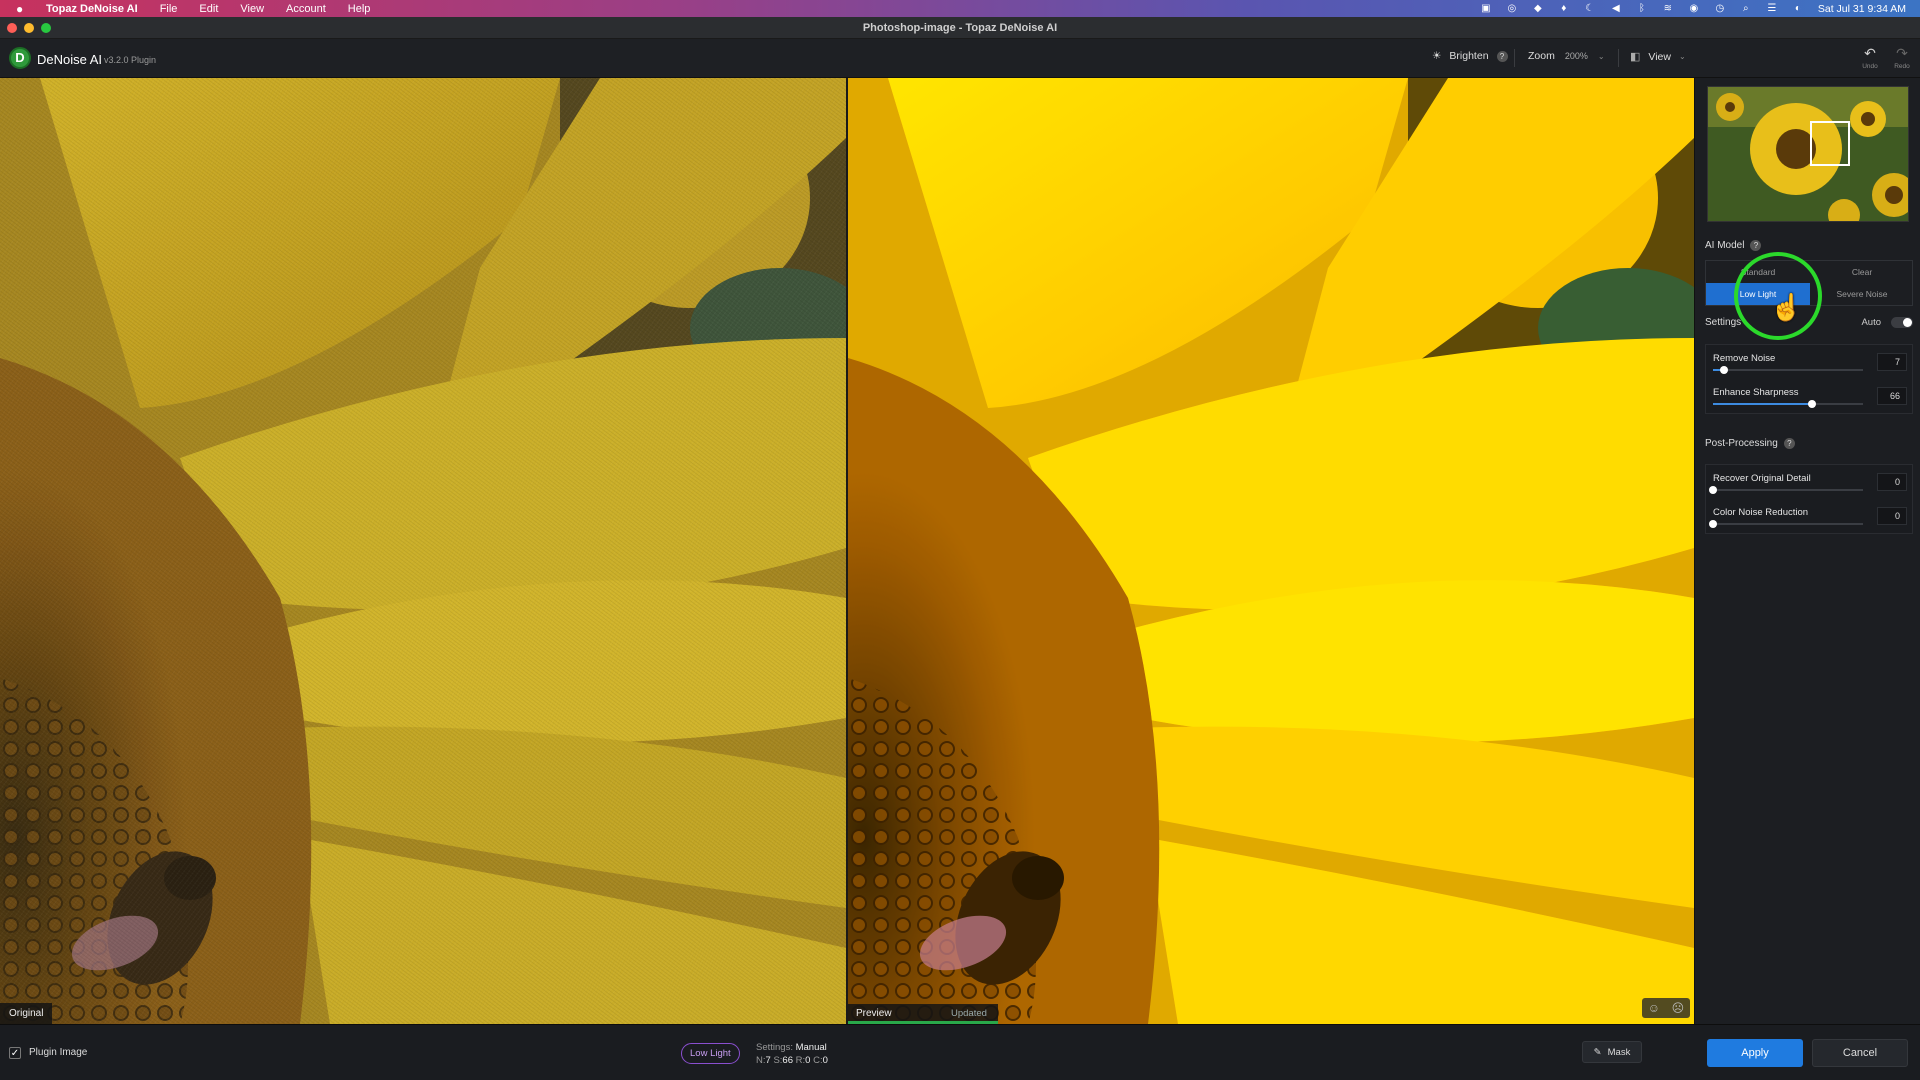 The image size is (1920, 1080). Describe the element at coordinates (1870, 66) in the screenshot. I see `undo-label: Undo` at that location.